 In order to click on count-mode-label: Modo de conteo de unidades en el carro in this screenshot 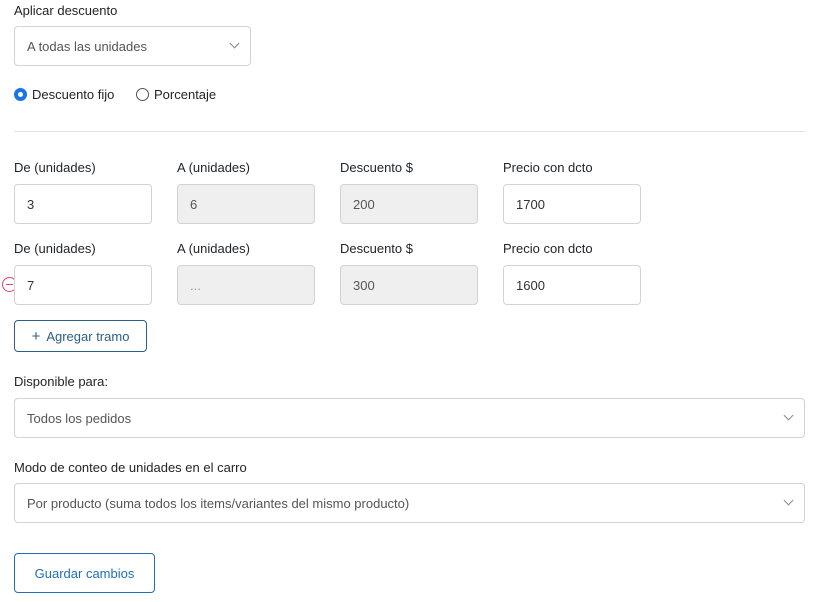, I will do `click(130, 467)`.